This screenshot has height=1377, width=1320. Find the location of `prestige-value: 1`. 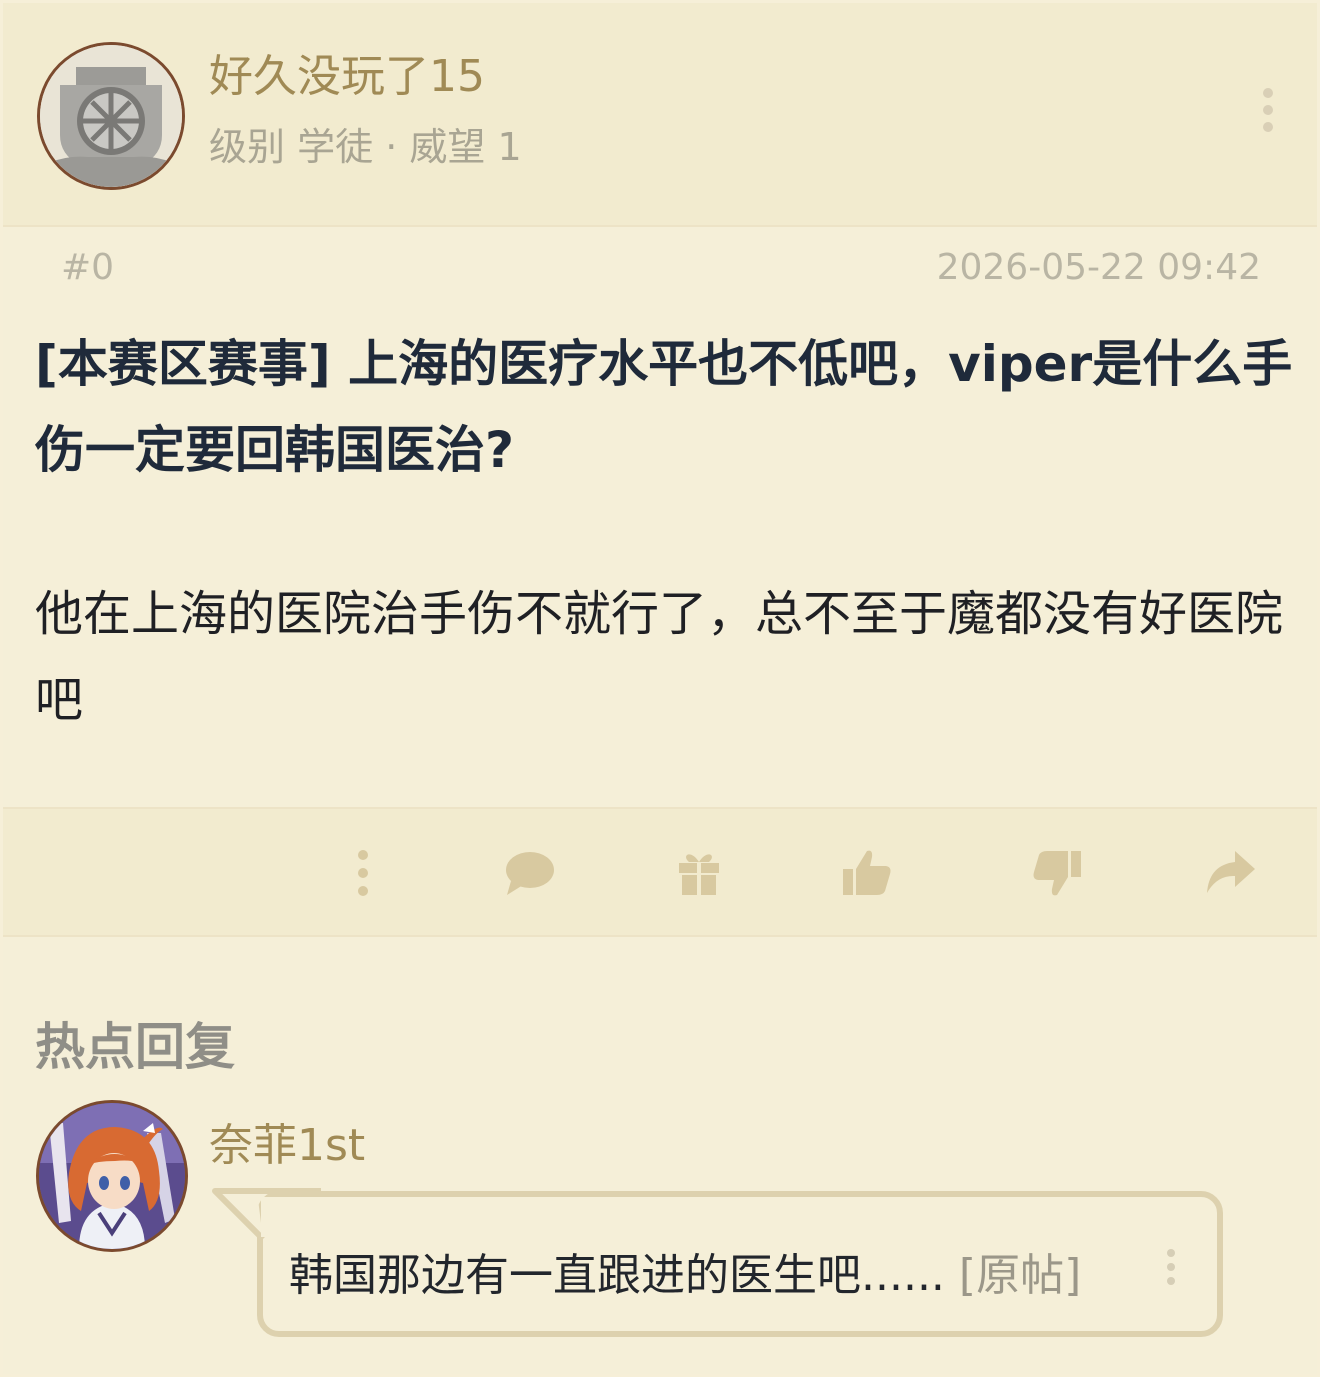

prestige-value: 1 is located at coordinates (509, 147).